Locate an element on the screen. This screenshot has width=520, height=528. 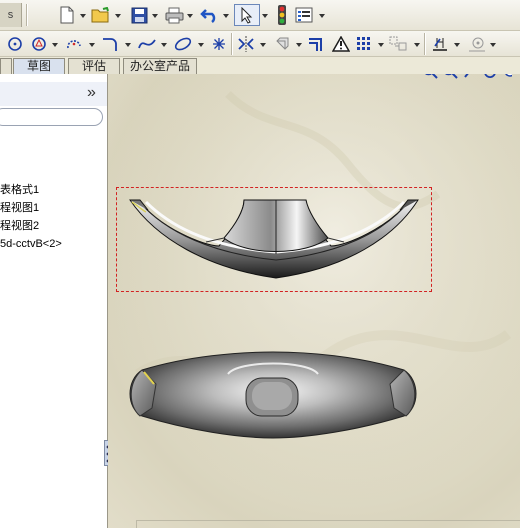
collapse-chevron-icon: » is located at coordinates (91, 93).